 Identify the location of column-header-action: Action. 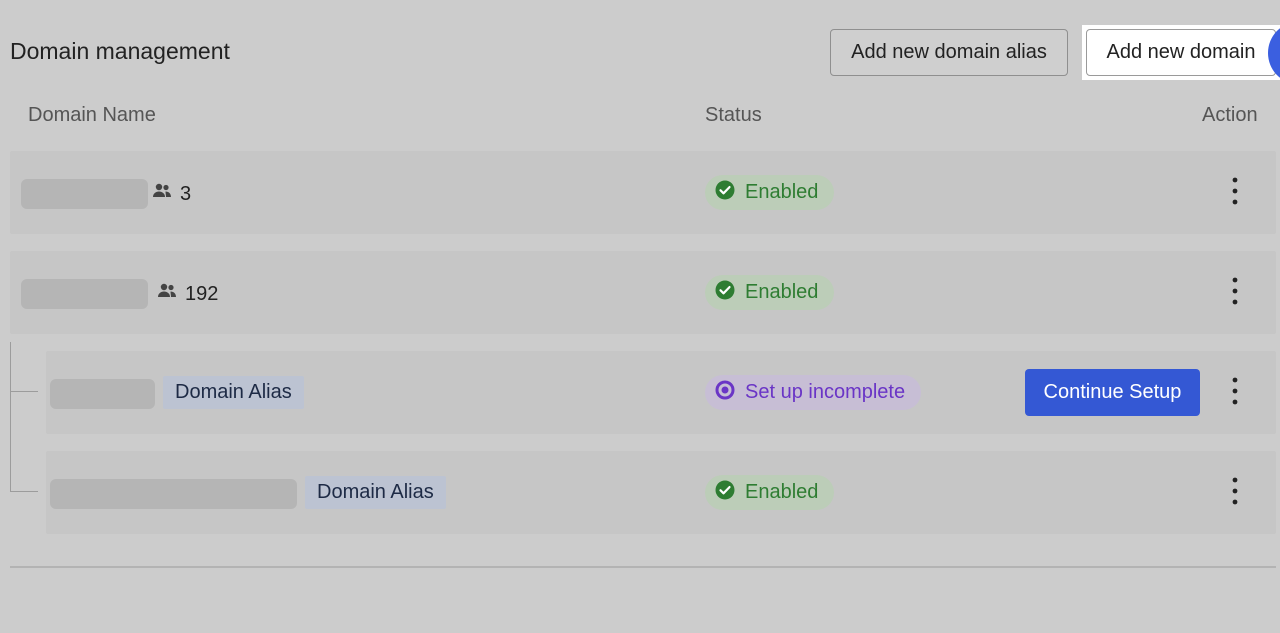
(1230, 115).